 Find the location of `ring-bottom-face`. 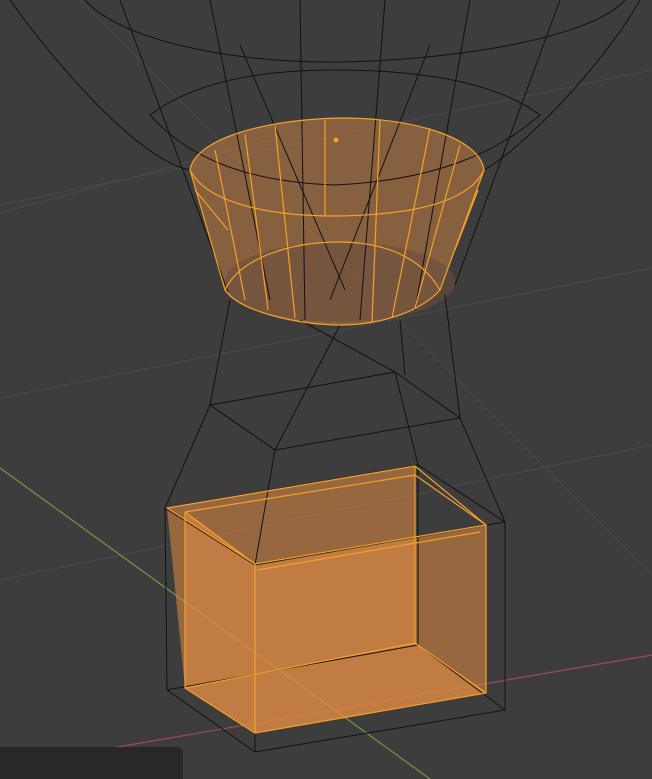

ring-bottom-face is located at coordinates (340, 282).